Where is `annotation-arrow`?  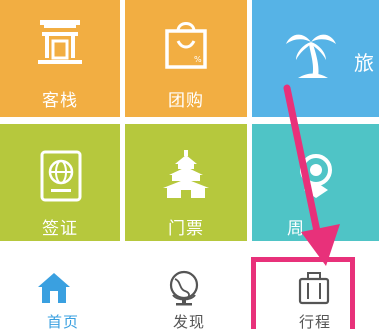 annotation-arrow is located at coordinates (311, 175).